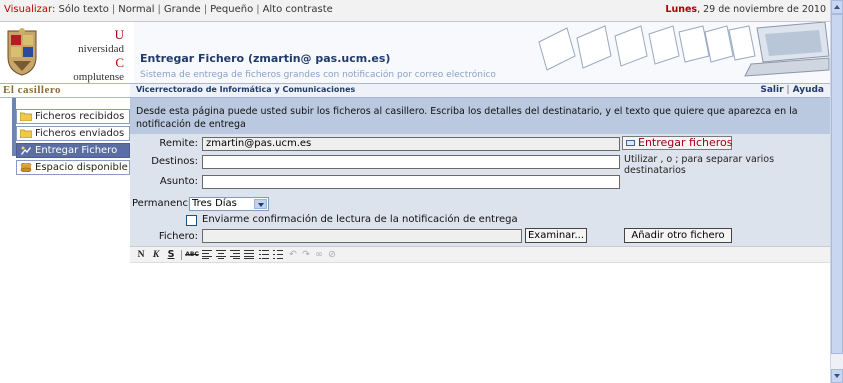  Describe the element at coordinates (678, 235) in the screenshot. I see `add-file-button: Añadir otro fichero` at that location.